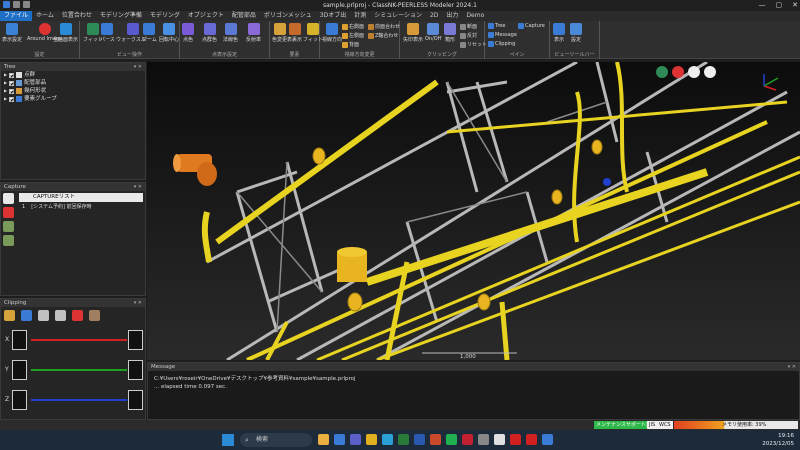  What do you see at coordinates (501, 44) in the screenshot?
I see `clipping-pane-button: Clipping` at bounding box center [501, 44].